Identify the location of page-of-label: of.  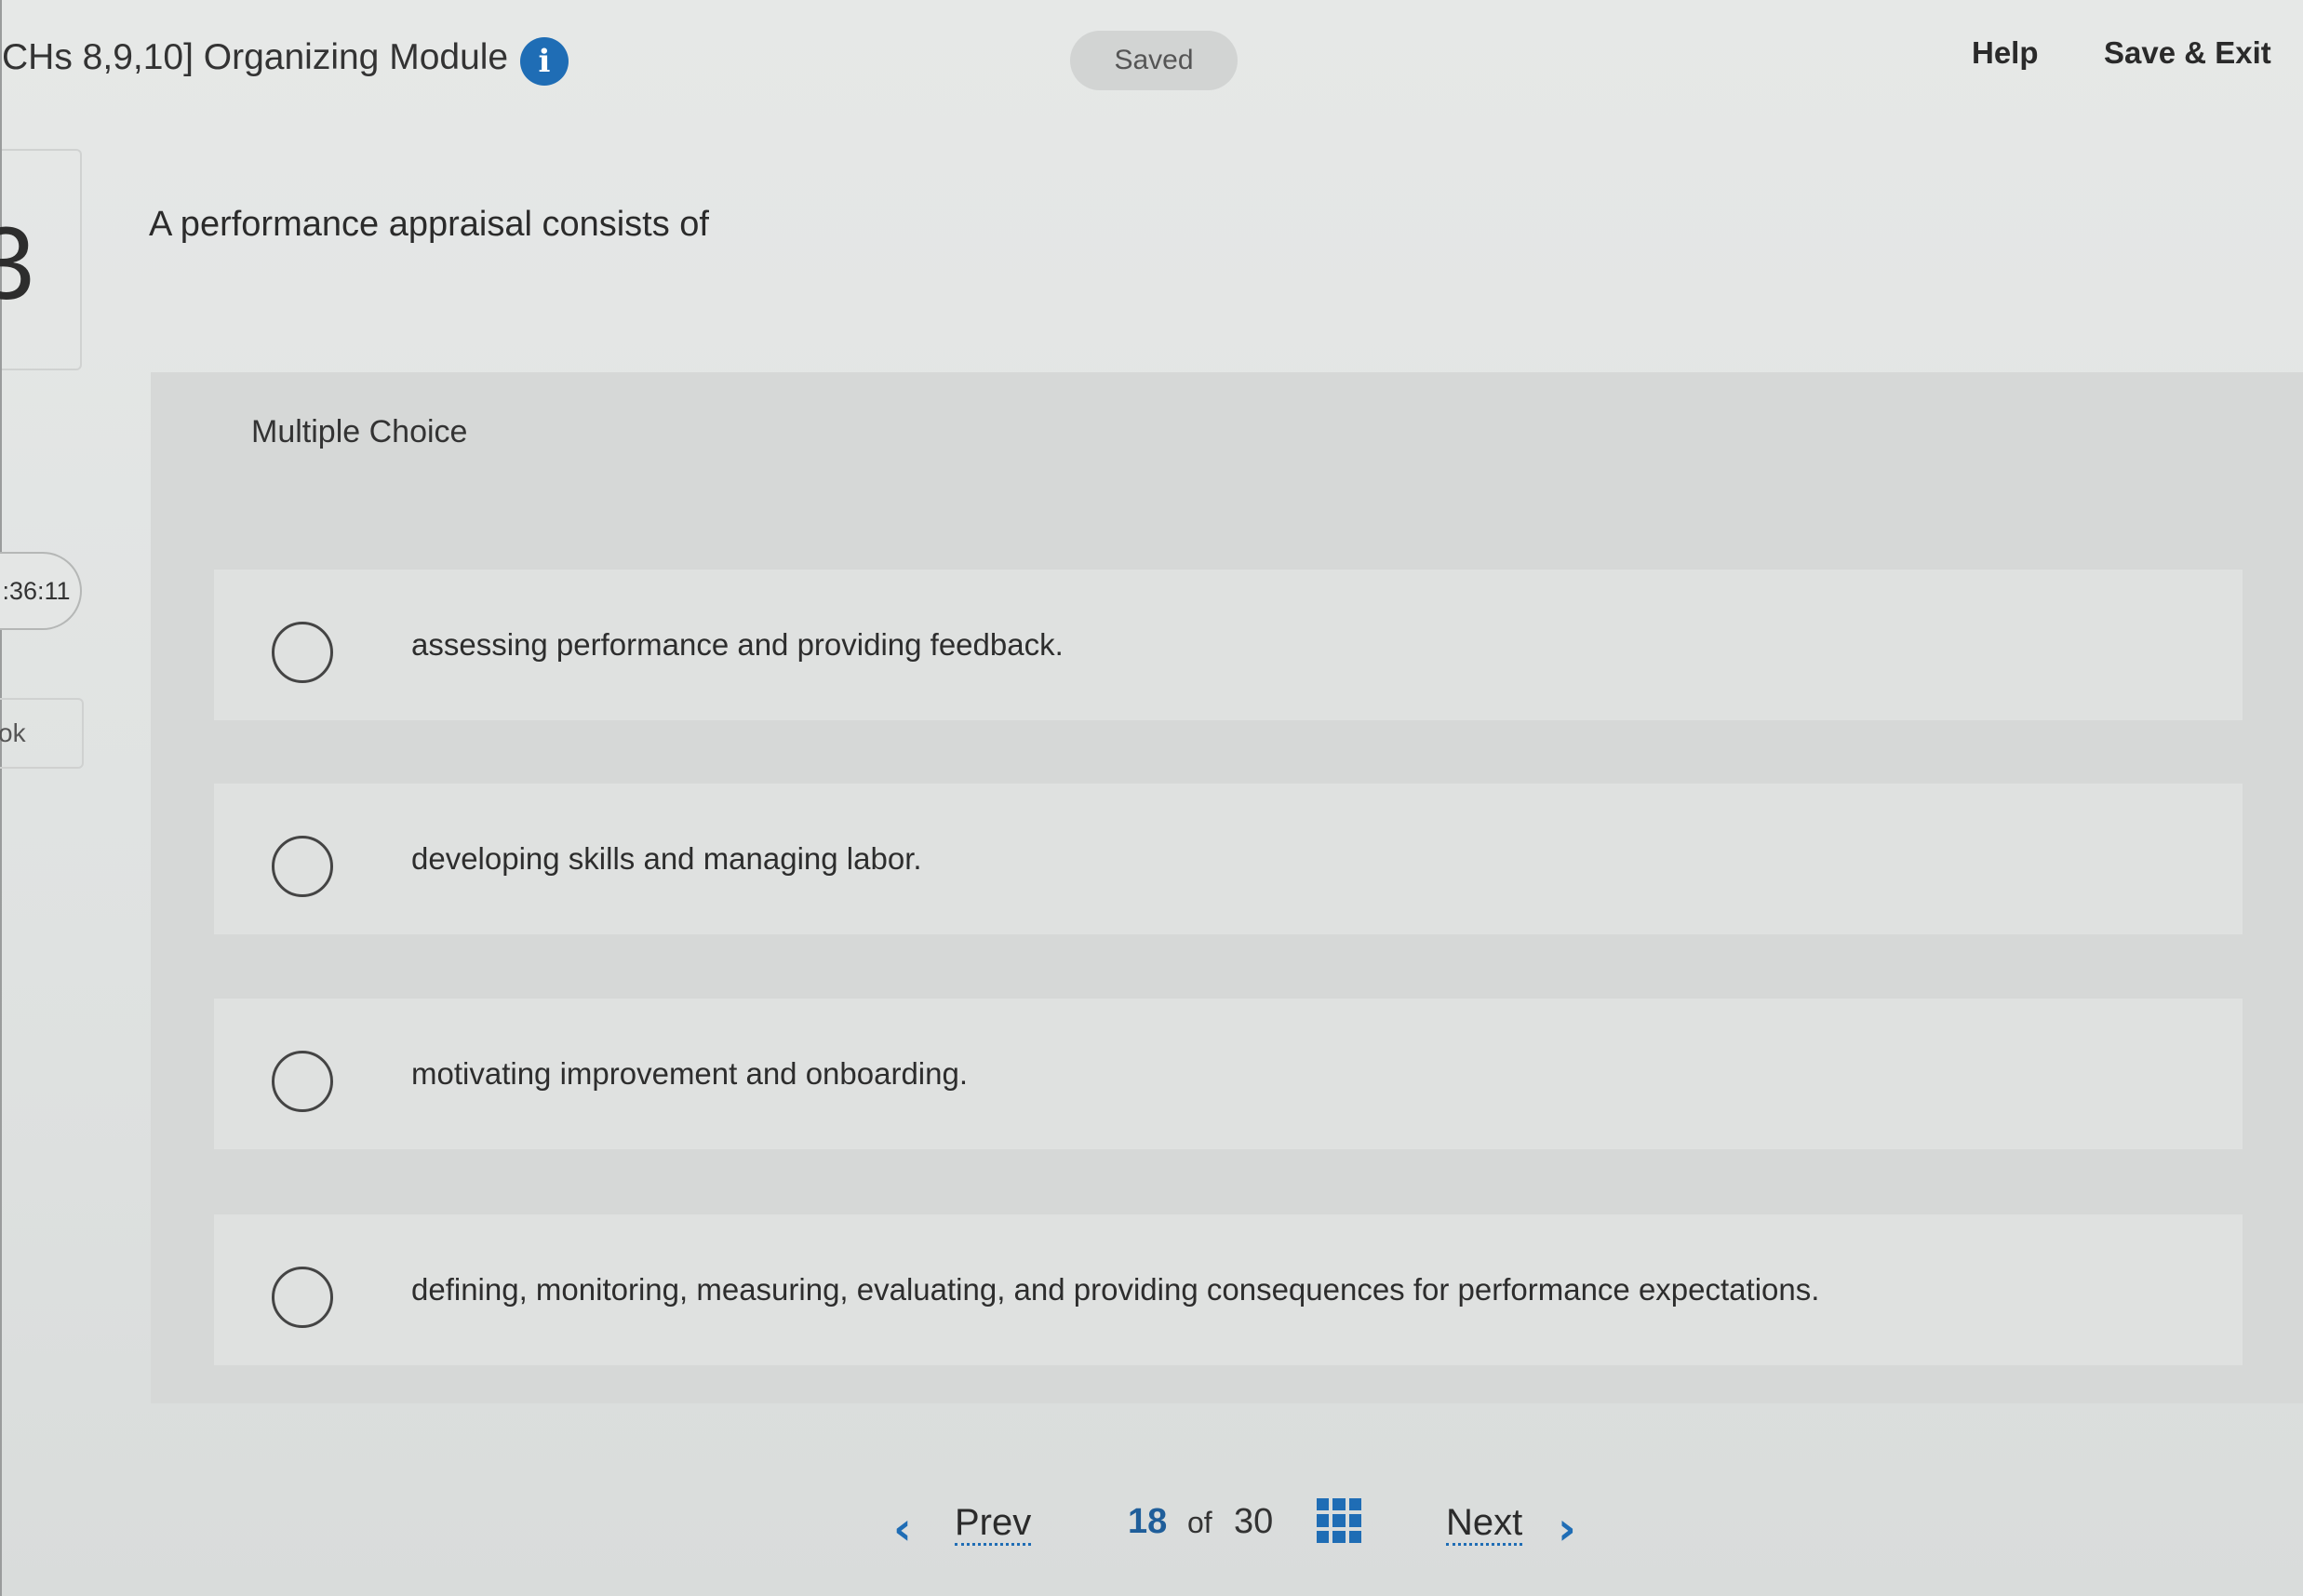
(1199, 1522).